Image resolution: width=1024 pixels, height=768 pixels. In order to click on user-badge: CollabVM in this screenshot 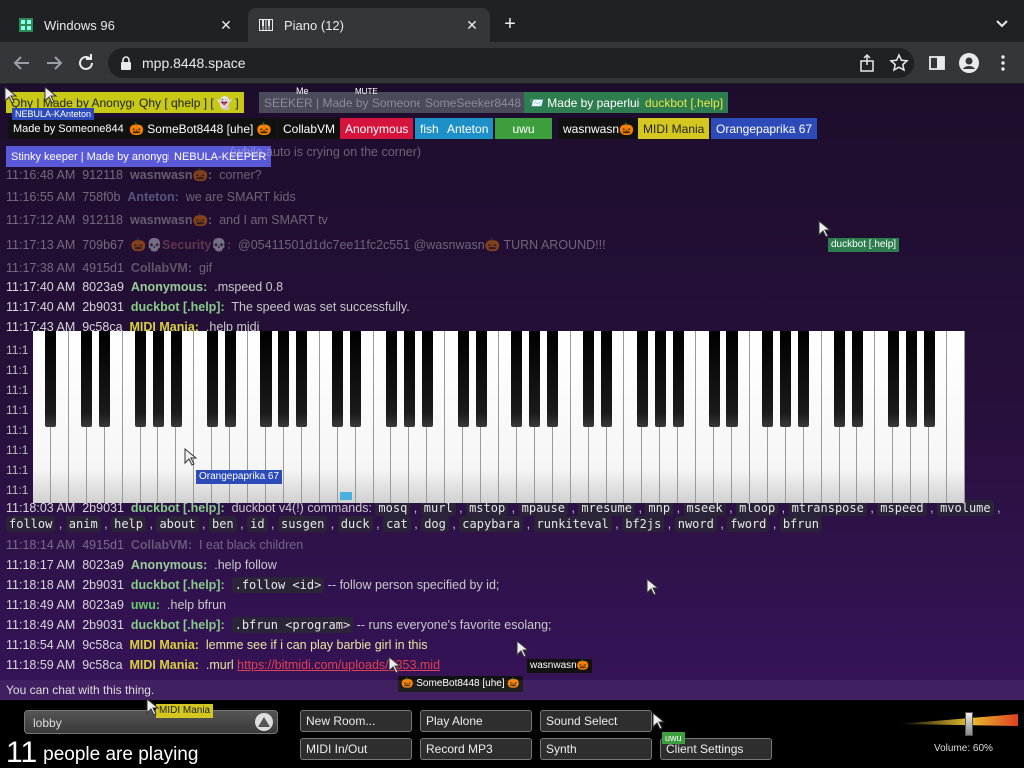, I will do `click(309, 128)`.